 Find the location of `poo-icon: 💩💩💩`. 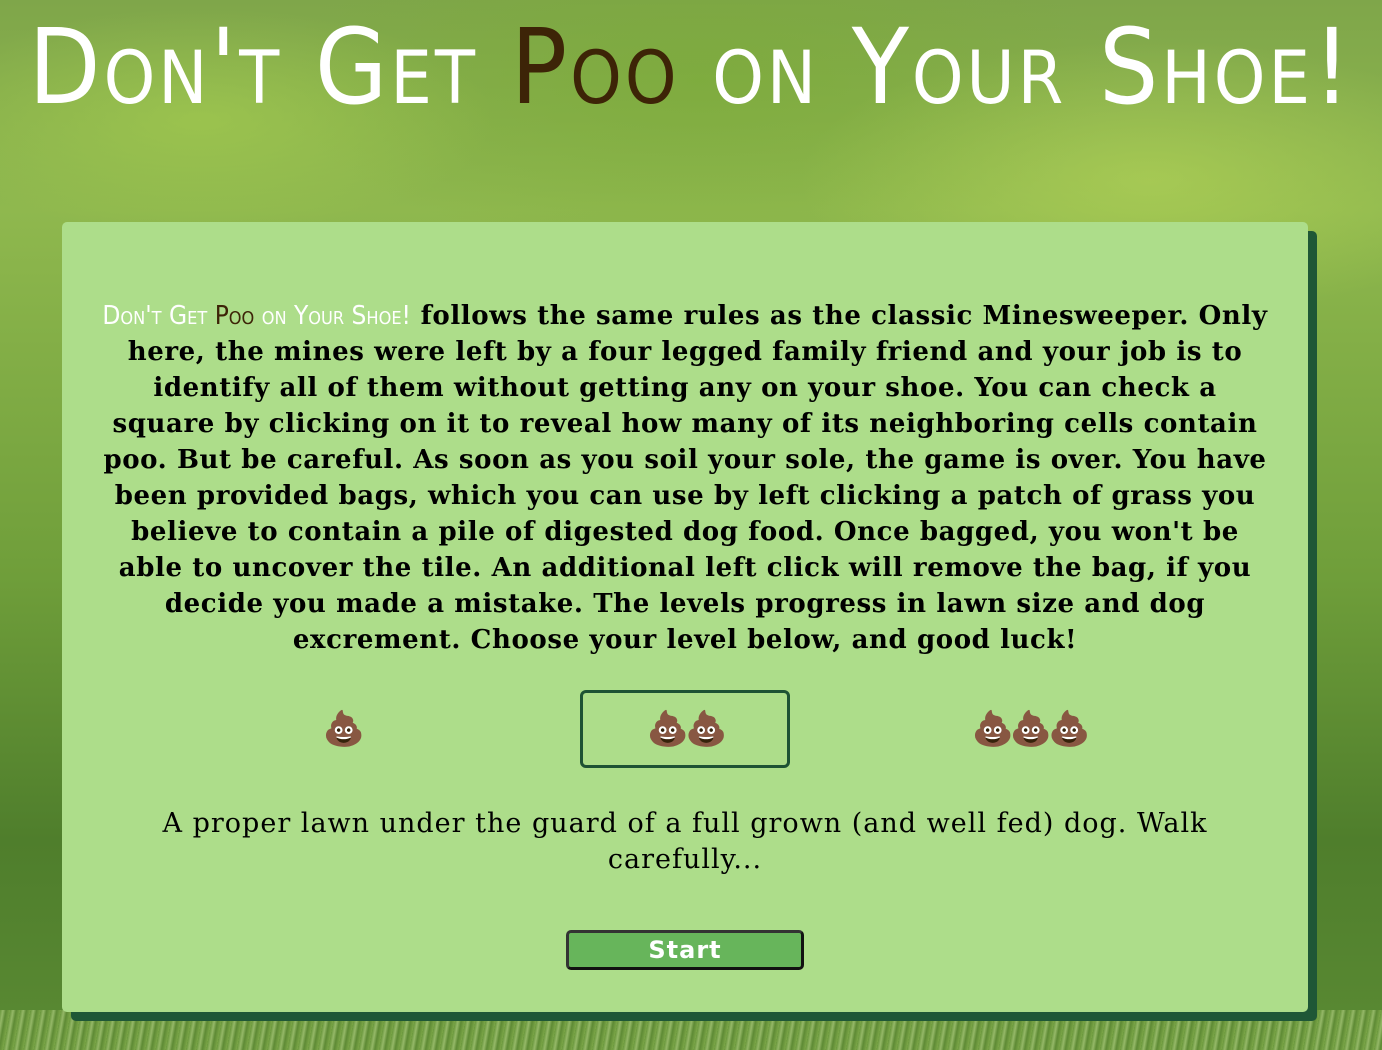

poo-icon: 💩💩💩 is located at coordinates (1030, 729).